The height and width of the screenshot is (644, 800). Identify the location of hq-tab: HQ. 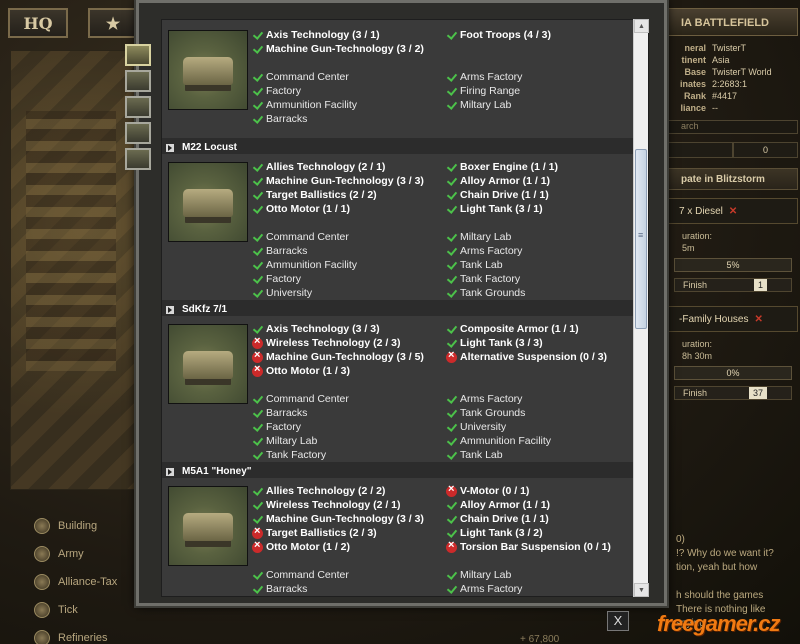
(38, 23).